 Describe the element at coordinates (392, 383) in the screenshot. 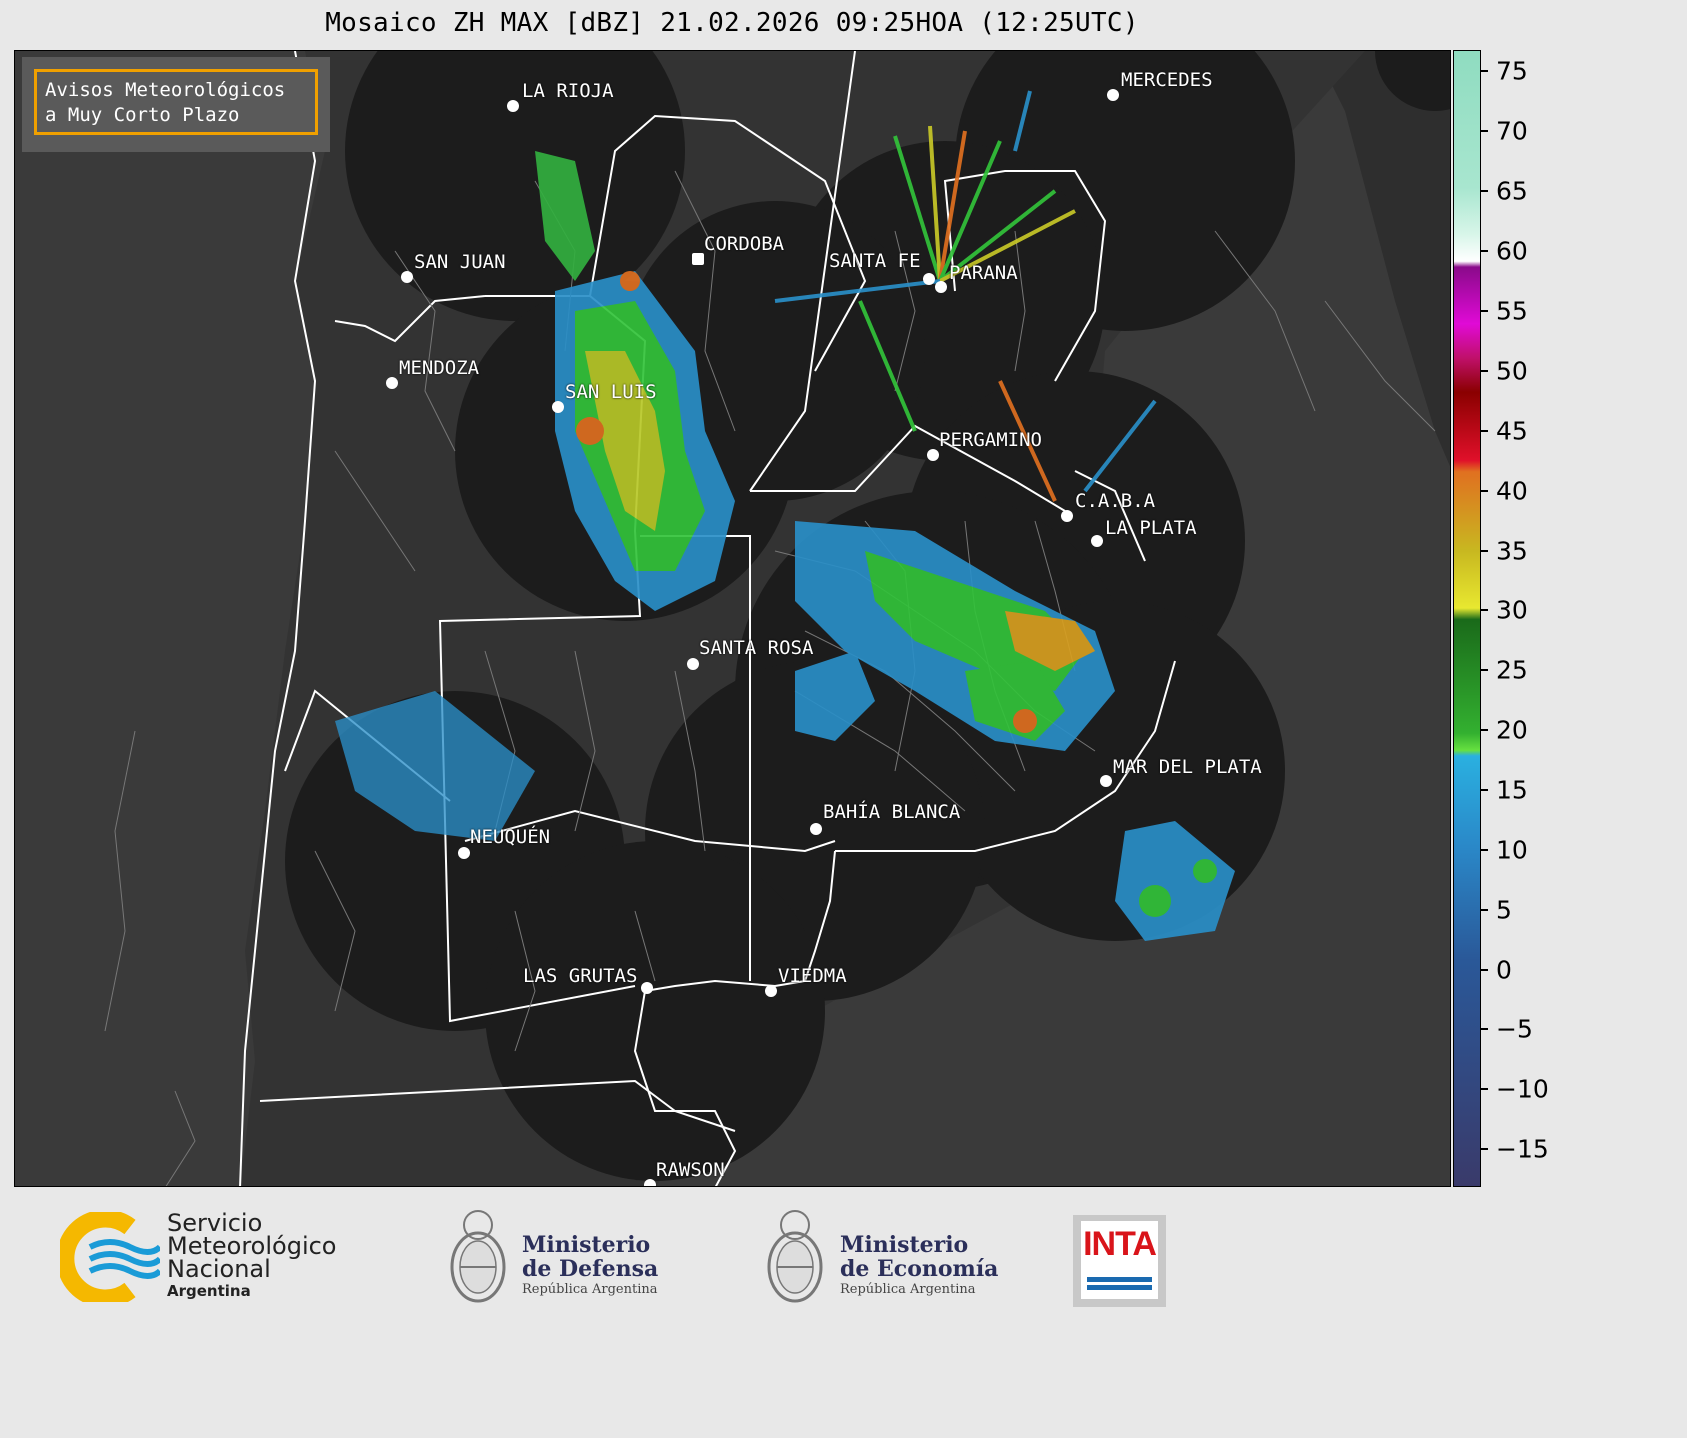

I see `city-dot-mendoza` at that location.